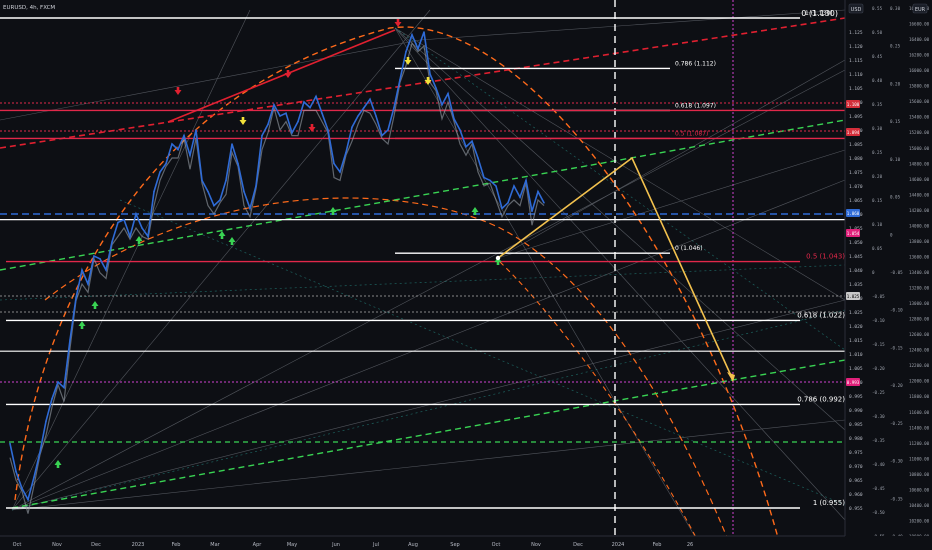 The image size is (932, 550). Describe the element at coordinates (856, 145) in the screenshot. I see `price-tick-label: 1.085` at that location.